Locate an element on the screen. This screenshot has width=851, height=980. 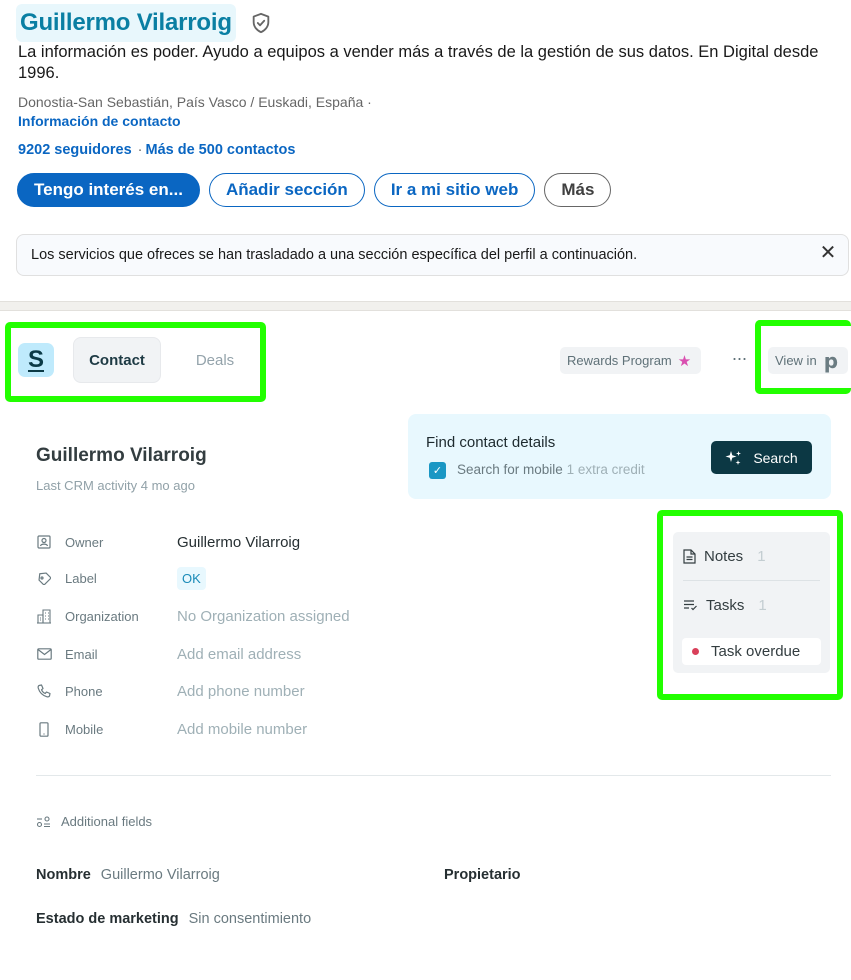
tasks-label: Tasks is located at coordinates (725, 605).